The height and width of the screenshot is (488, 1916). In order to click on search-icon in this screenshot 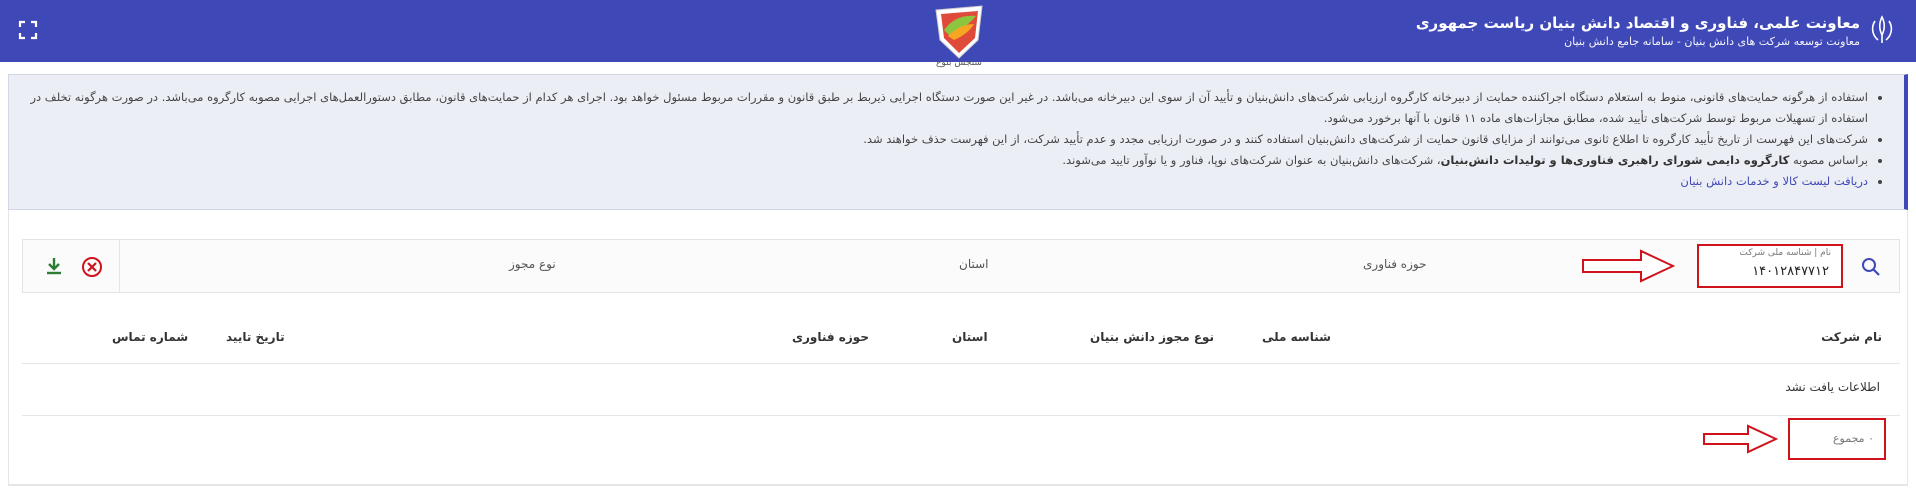, I will do `click(1871, 267)`.